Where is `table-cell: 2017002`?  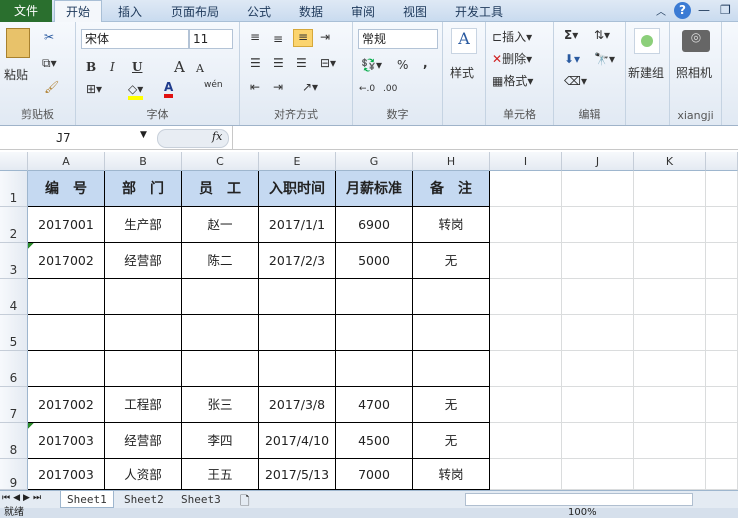 table-cell: 2017002 is located at coordinates (66, 405).